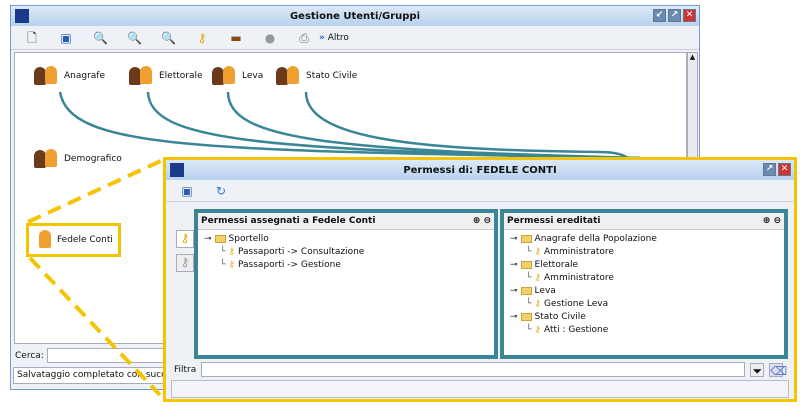 Image resolution: width=800 pixels, height=407 pixels. What do you see at coordinates (554, 221) in the screenshot?
I see `panel-header: Permessi ereditati` at bounding box center [554, 221].